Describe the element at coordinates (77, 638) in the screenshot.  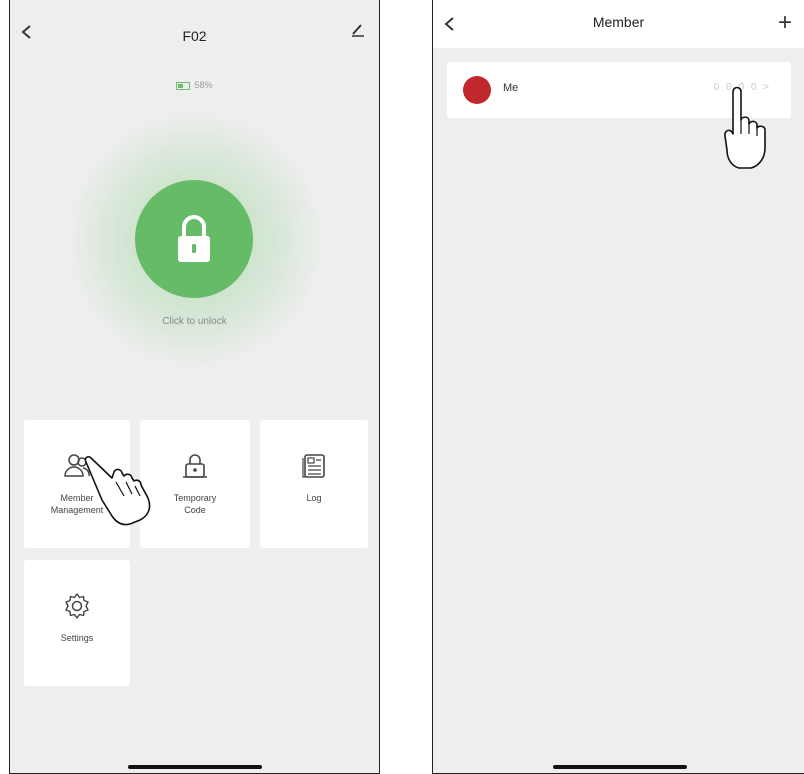
I see `tile-label-line1: Settings` at that location.